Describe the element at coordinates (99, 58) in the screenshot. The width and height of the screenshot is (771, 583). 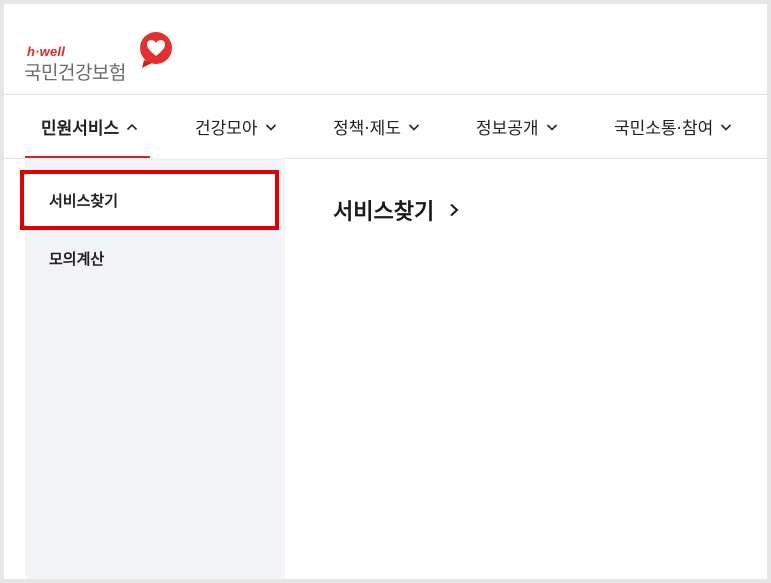
I see `logo: h·well 국민건강보험` at that location.